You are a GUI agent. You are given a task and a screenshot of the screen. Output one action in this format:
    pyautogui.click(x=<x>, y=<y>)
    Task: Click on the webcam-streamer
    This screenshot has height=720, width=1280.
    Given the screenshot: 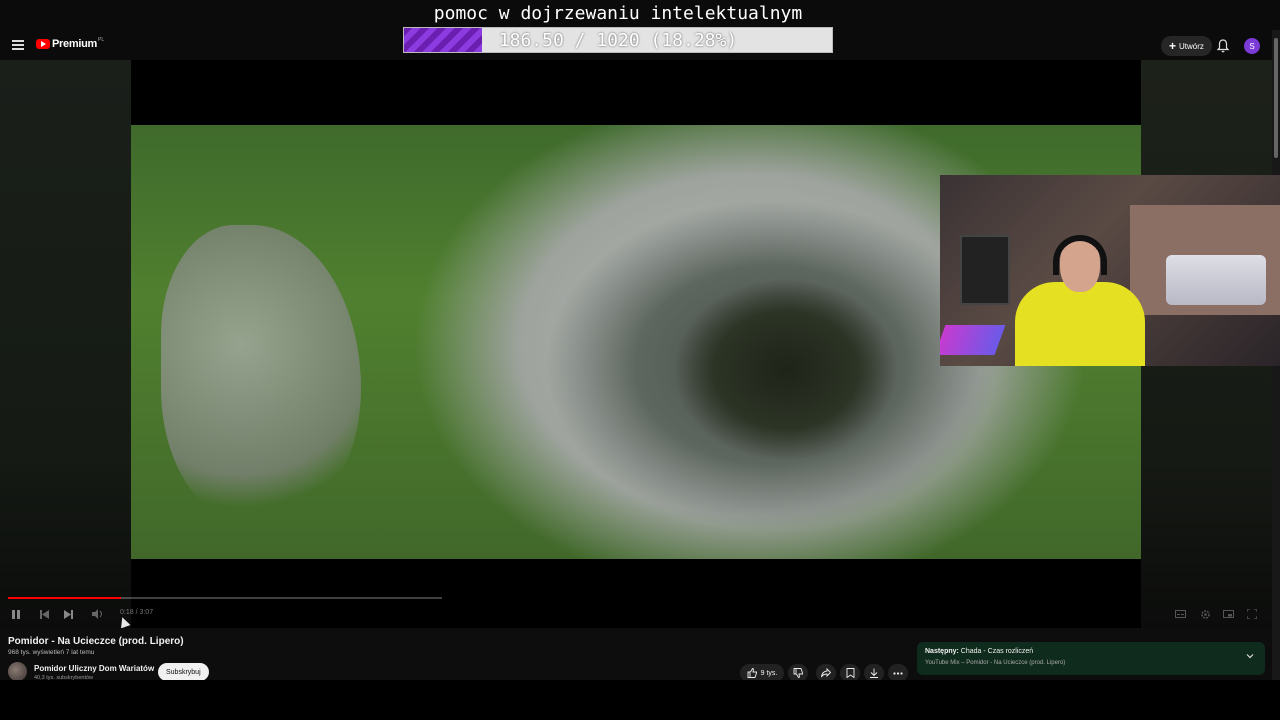 What is the action you would take?
    pyautogui.click(x=1080, y=300)
    